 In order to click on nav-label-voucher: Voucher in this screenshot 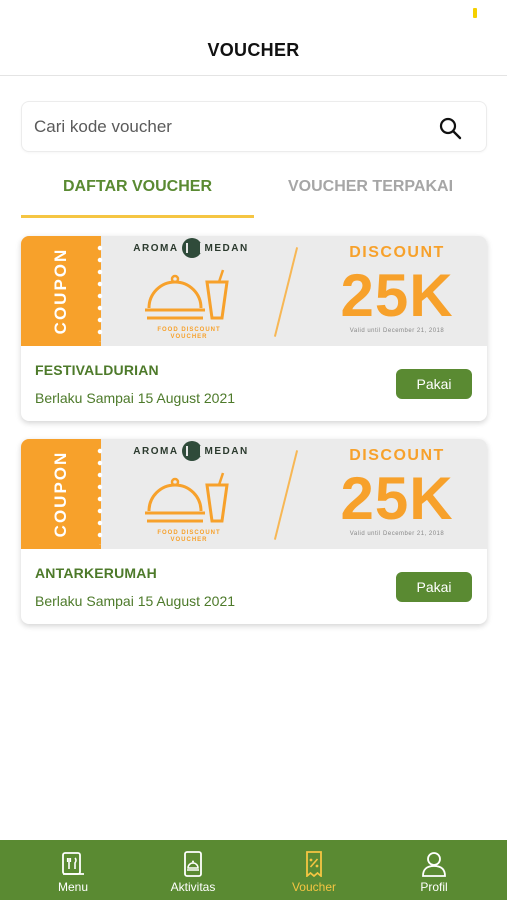, I will do `click(314, 887)`.